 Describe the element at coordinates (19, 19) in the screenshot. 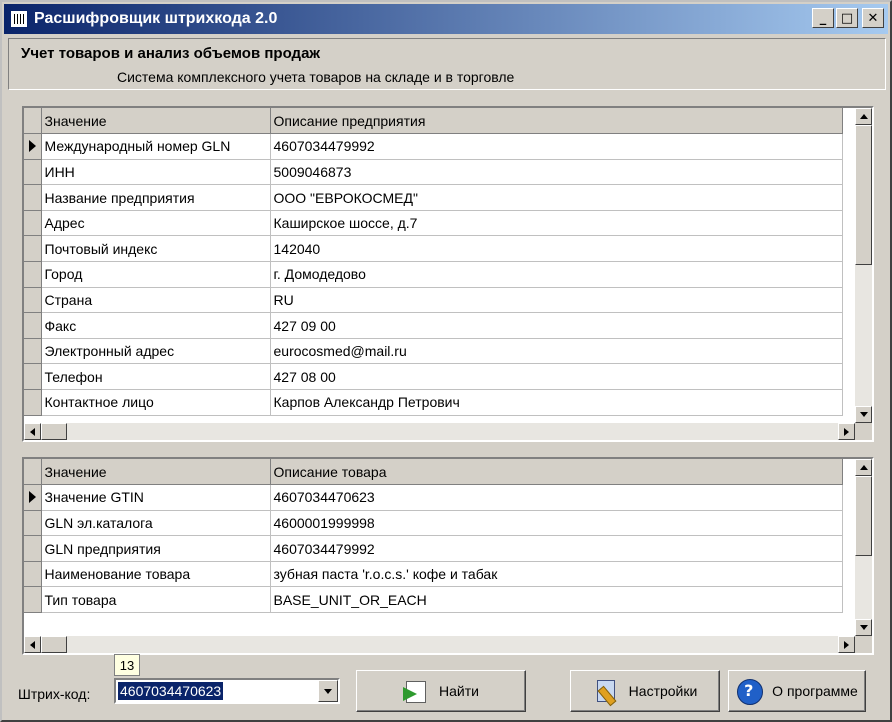

I see `barcode-app-icon` at that location.